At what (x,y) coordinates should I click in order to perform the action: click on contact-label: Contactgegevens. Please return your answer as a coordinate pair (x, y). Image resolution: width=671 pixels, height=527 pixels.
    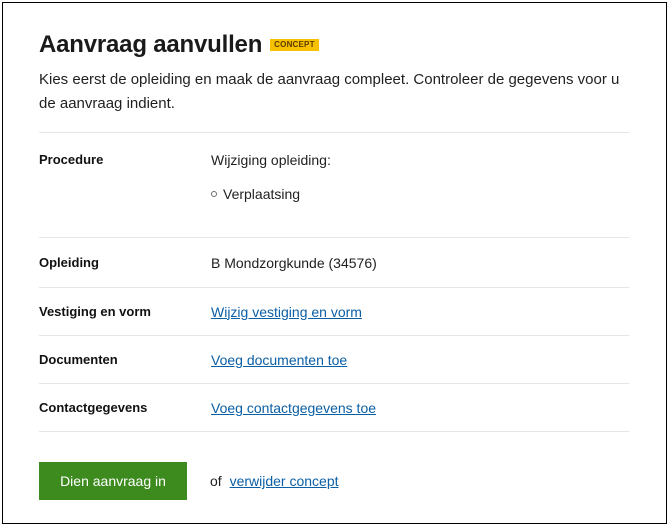
    Looking at the image, I should click on (93, 407).